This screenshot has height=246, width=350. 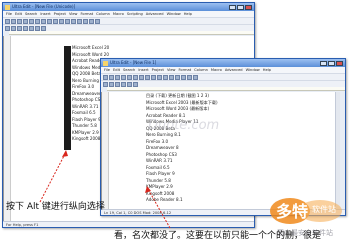 I want to click on arrowhead-selection, so click(x=65, y=153).